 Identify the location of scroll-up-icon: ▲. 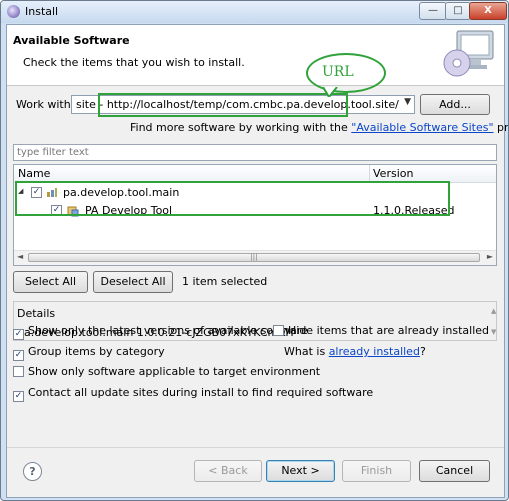
(493, 311).